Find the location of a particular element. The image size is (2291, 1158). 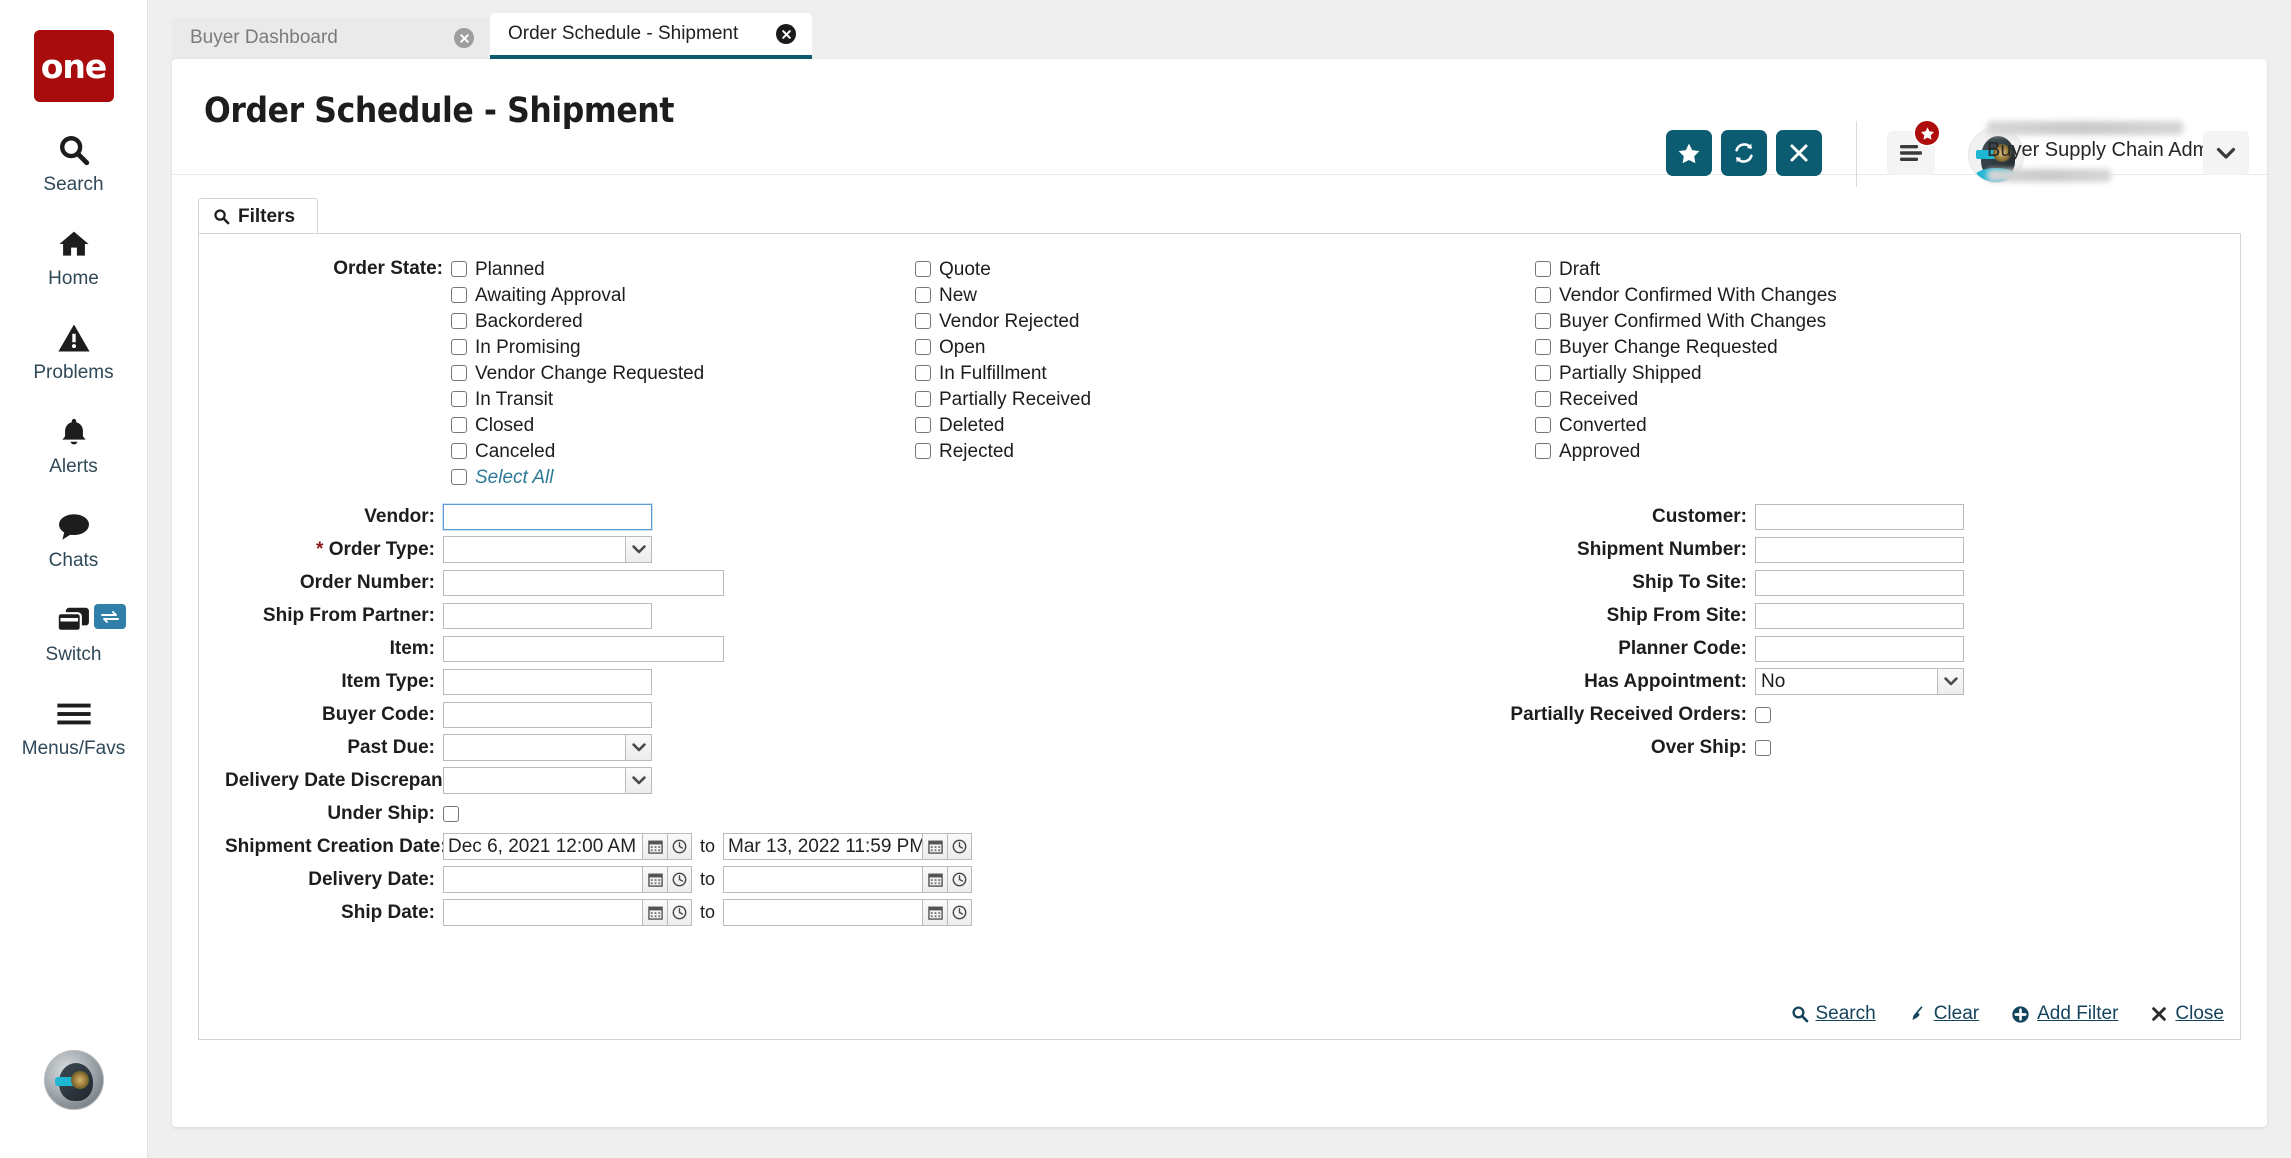

brand-logo: one is located at coordinates (73, 66).